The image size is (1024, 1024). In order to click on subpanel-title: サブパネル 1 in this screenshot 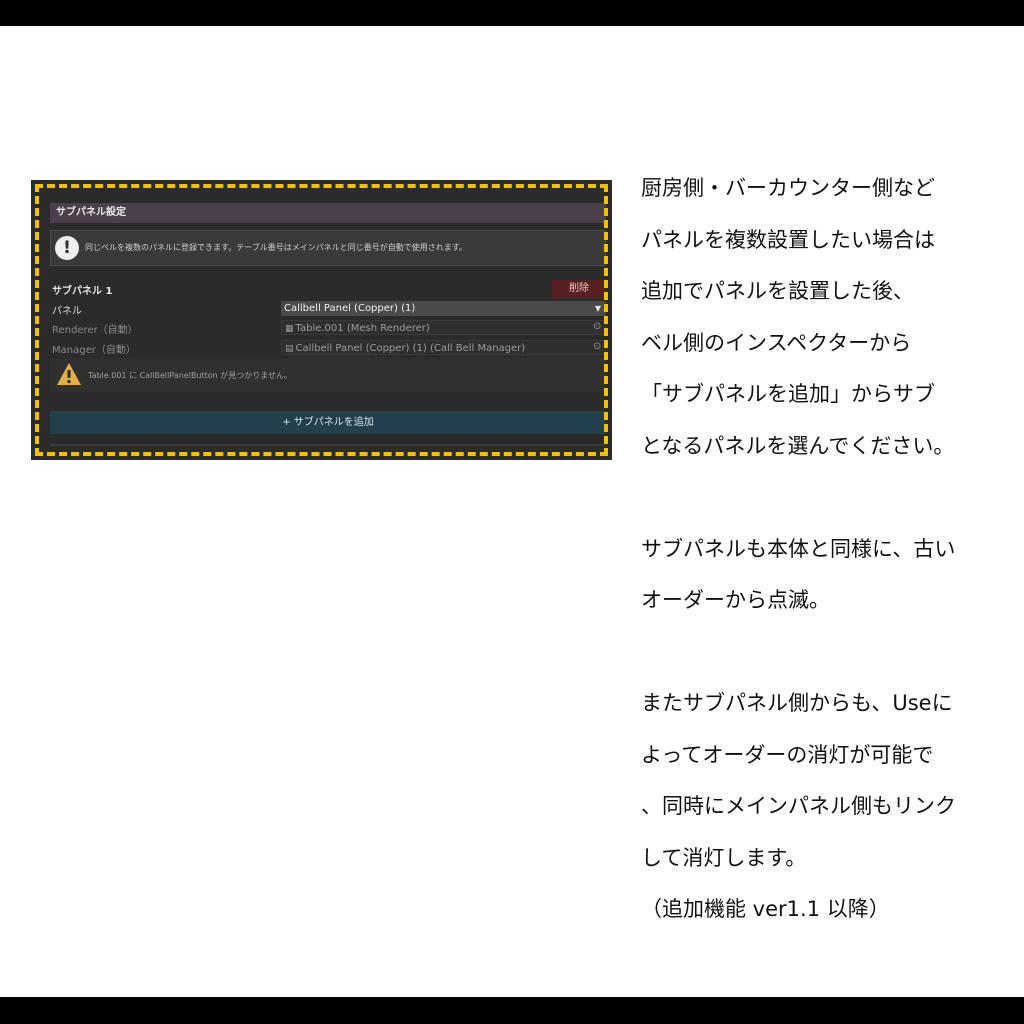, I will do `click(82, 291)`.